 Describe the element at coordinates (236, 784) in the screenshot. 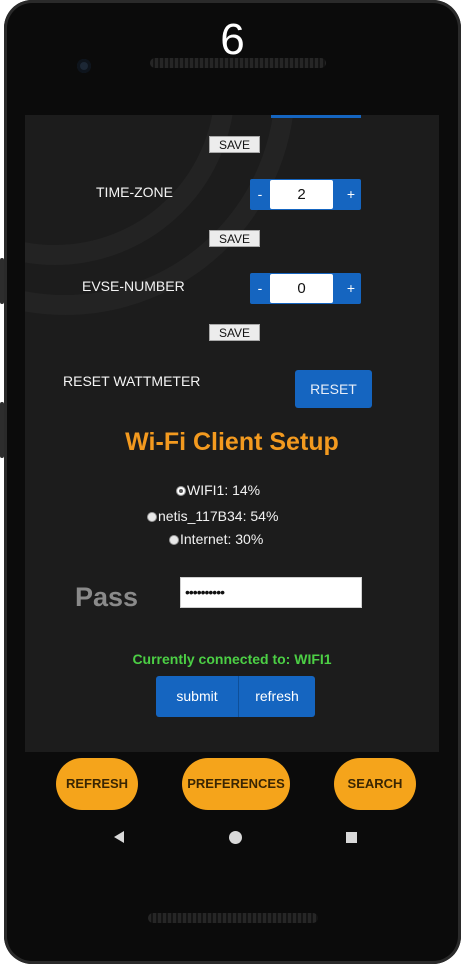

I see `preferences-button: PREFERENCES` at that location.